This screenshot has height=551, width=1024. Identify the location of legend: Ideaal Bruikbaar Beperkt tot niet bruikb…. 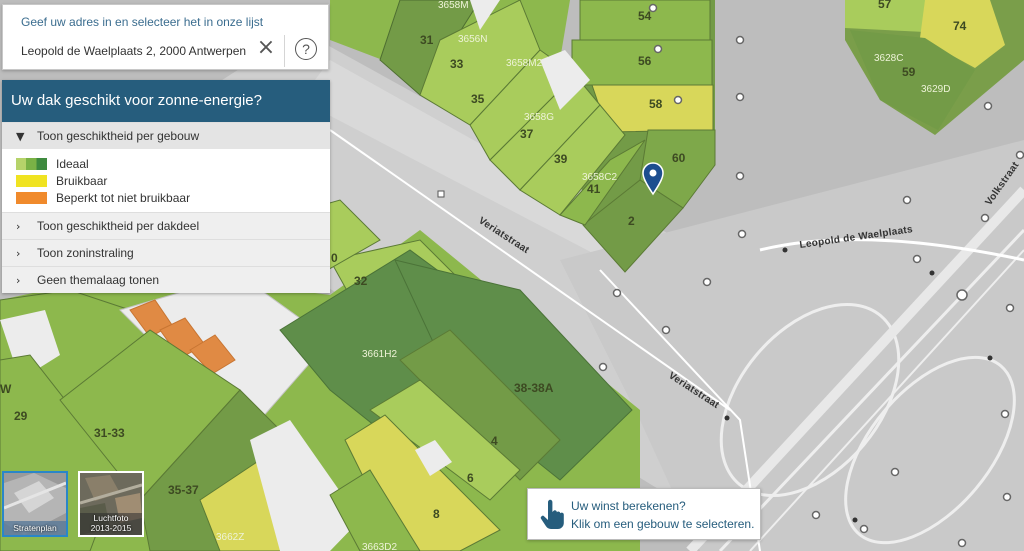
(166, 180).